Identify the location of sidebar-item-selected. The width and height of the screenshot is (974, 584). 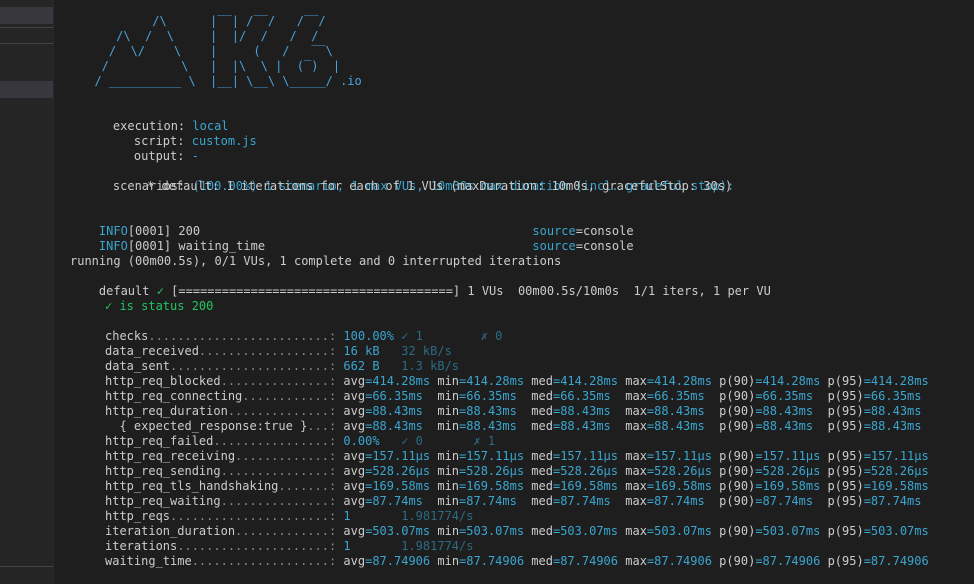
(26, 89).